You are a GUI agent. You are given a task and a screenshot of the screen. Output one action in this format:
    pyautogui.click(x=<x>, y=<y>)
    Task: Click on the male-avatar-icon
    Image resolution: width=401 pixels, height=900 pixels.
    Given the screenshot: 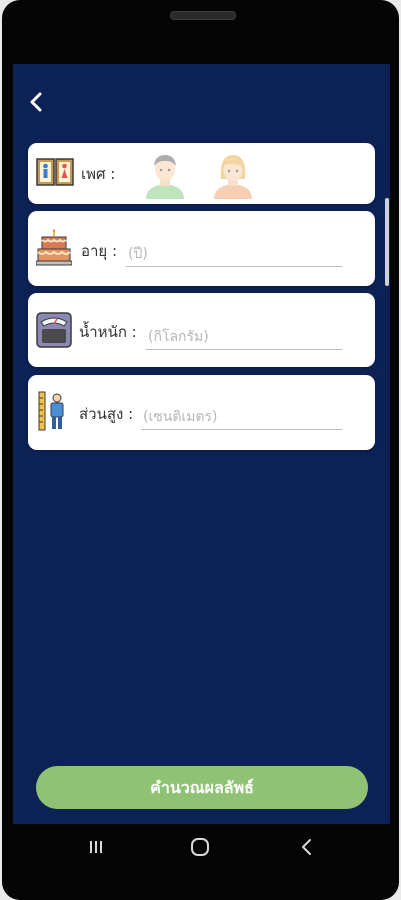 What is the action you would take?
    pyautogui.click(x=165, y=174)
    